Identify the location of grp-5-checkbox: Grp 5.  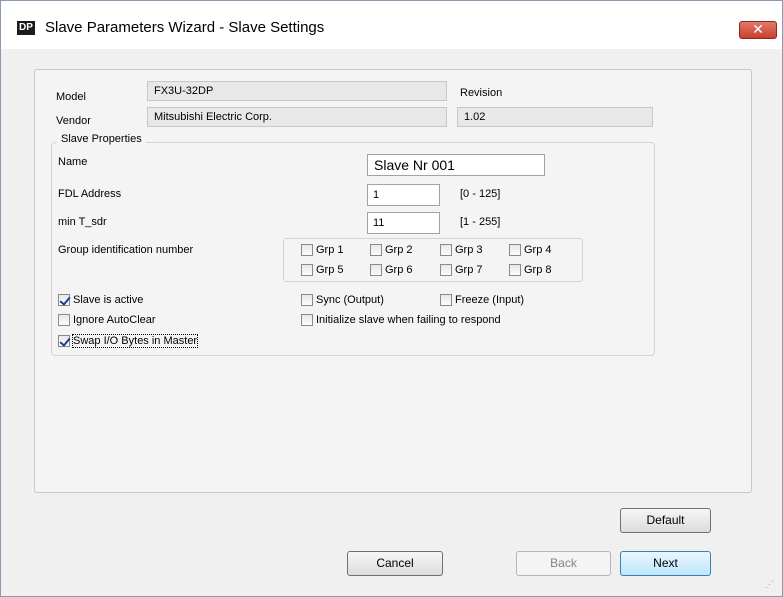
(322, 270).